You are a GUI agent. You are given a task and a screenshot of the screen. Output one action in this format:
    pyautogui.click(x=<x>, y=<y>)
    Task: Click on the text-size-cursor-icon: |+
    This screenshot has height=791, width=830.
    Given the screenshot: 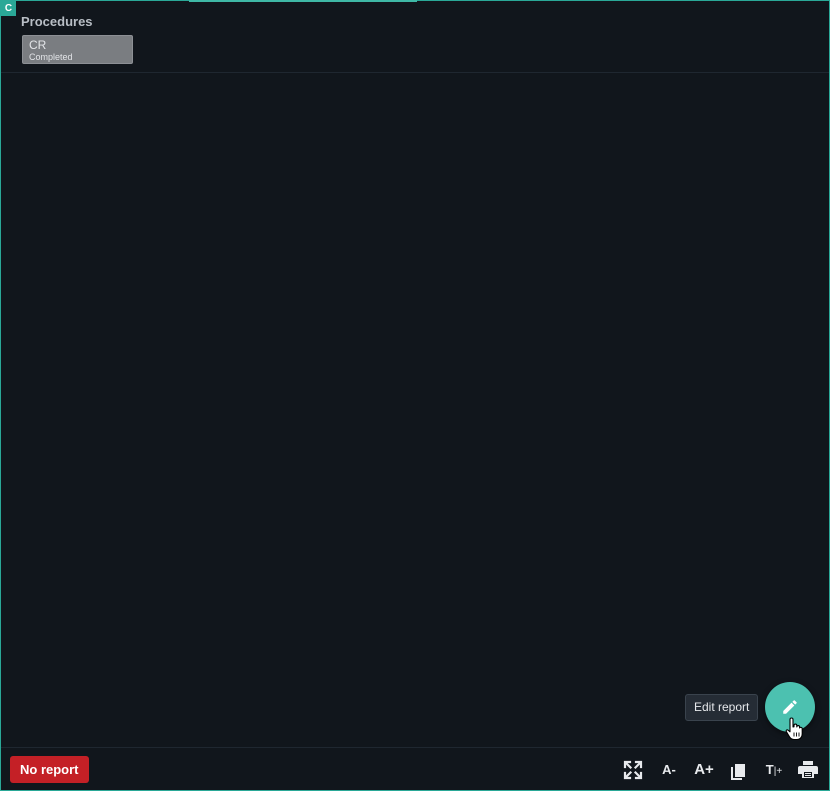 What is the action you would take?
    pyautogui.click(x=778, y=771)
    